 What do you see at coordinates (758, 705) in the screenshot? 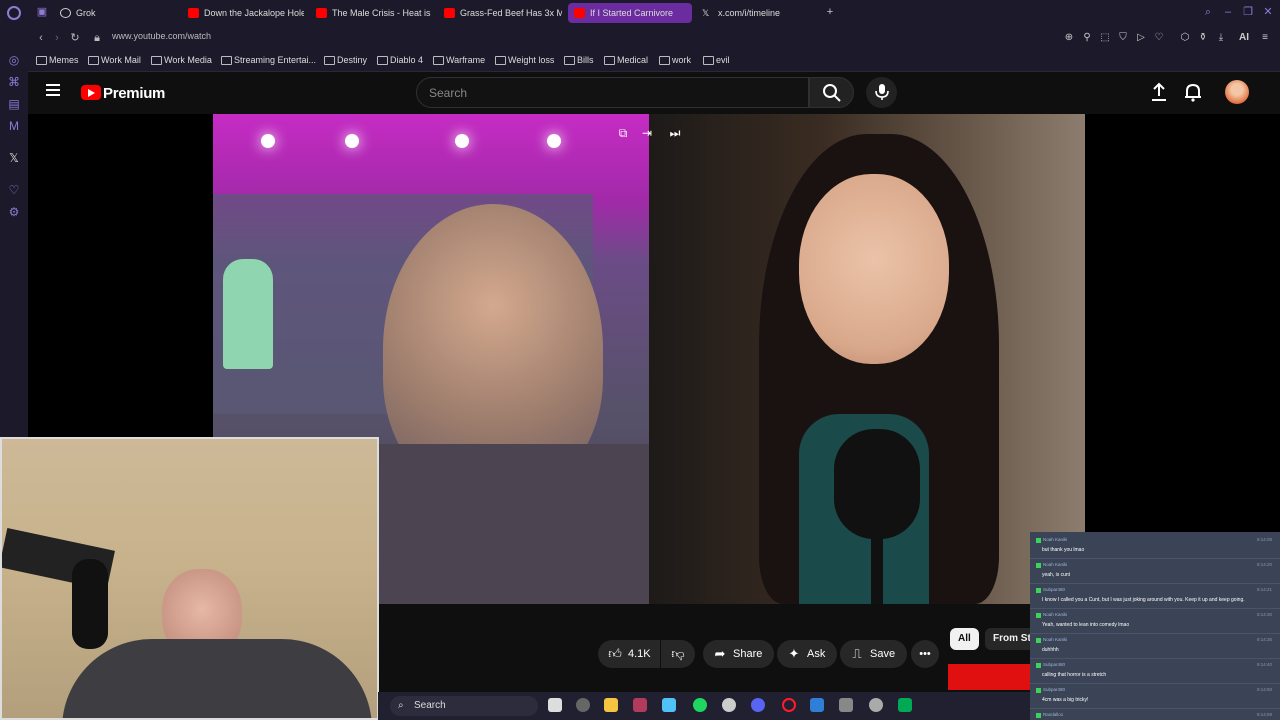
I see `discord-icon` at bounding box center [758, 705].